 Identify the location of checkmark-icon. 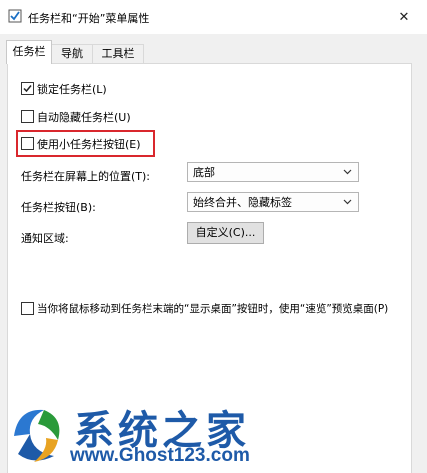
(27, 89).